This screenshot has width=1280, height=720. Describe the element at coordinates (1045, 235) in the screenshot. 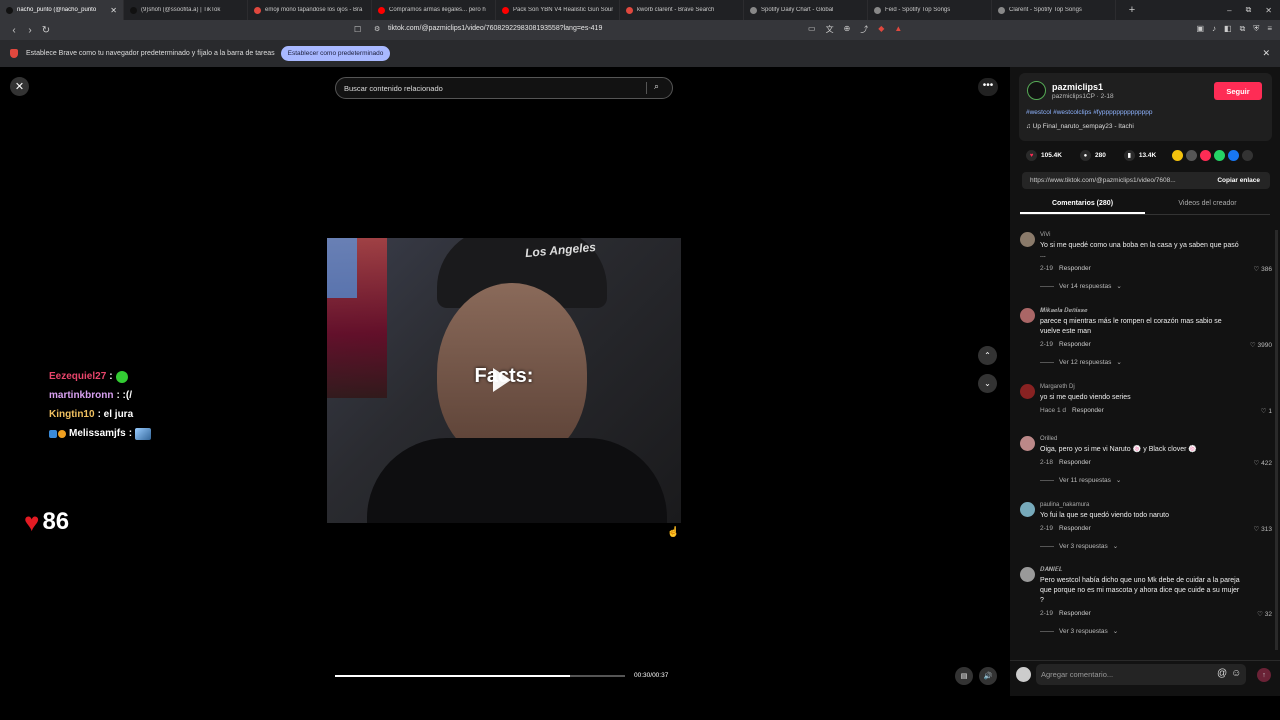

I see `comment-username: ViVi` at that location.